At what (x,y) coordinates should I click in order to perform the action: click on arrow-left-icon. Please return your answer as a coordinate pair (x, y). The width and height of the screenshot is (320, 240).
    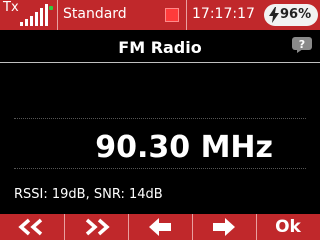
    Looking at the image, I should click on (160, 227).